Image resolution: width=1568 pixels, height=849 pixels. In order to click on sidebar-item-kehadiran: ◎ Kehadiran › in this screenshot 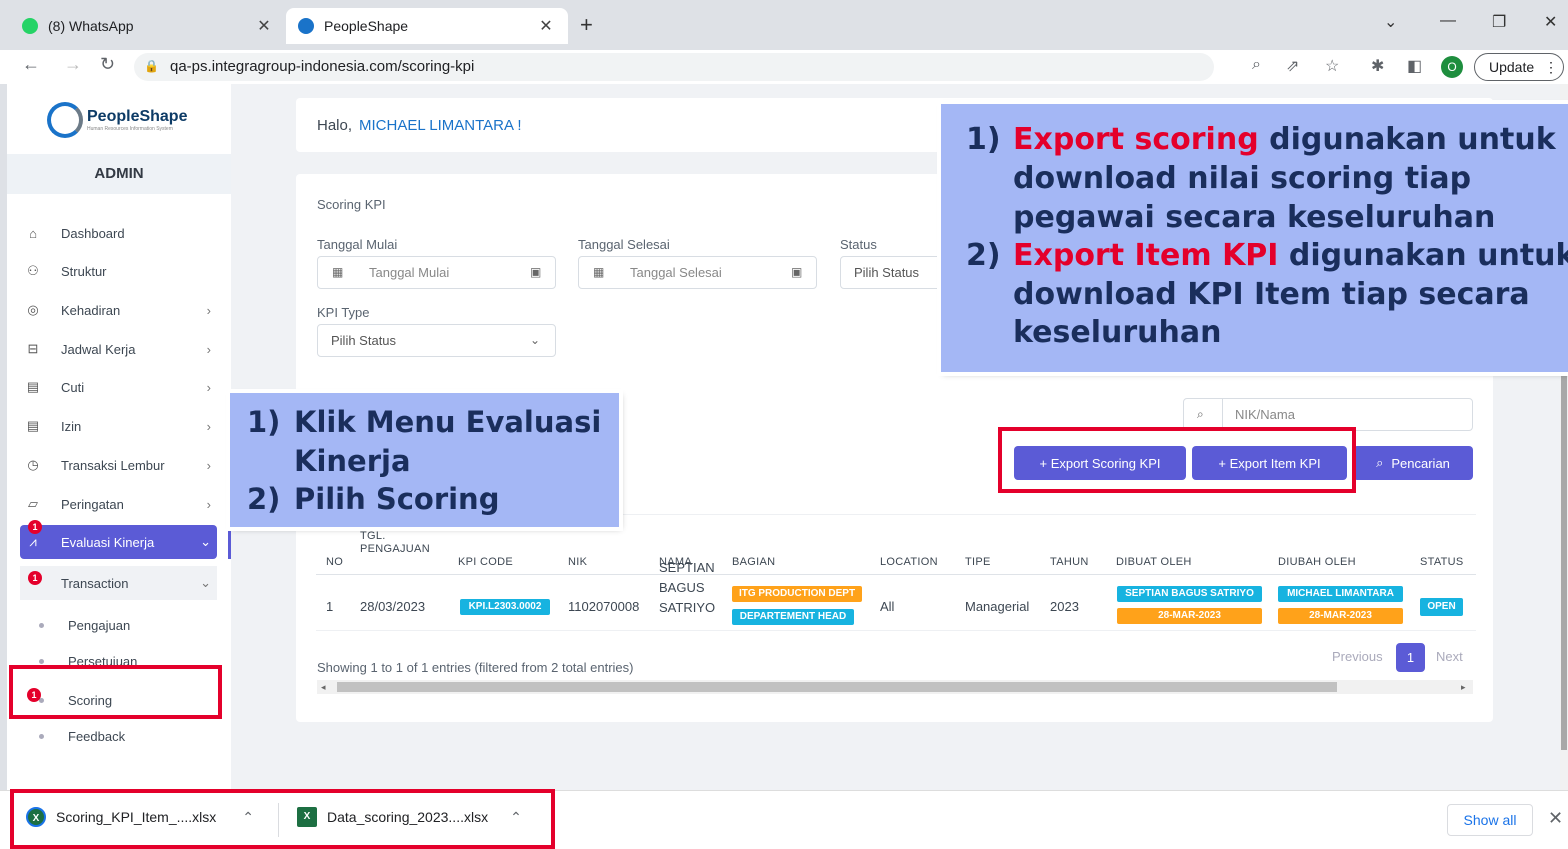, I will do `click(120, 310)`.